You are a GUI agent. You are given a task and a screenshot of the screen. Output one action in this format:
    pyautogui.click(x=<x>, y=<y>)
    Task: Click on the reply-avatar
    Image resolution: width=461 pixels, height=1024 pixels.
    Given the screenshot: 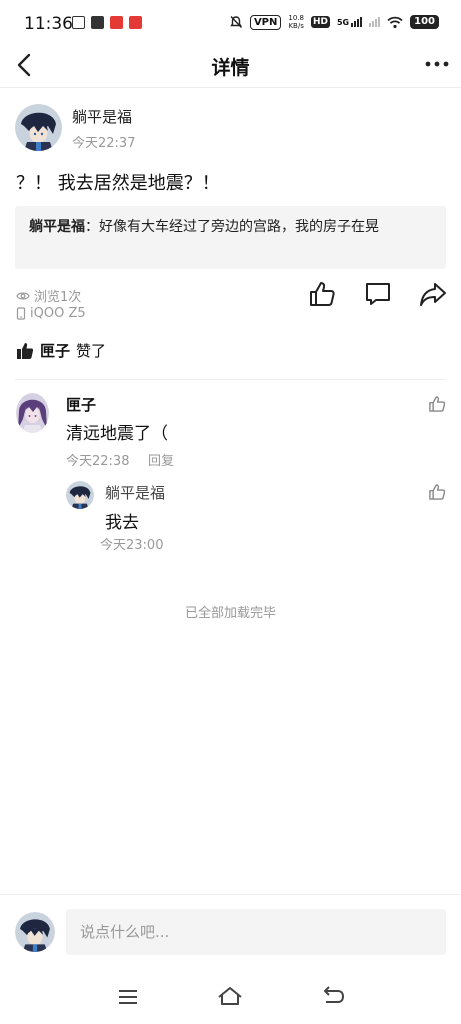 What is the action you would take?
    pyautogui.click(x=80, y=495)
    